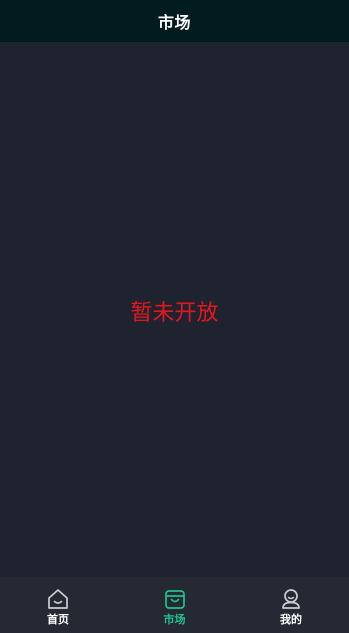 This screenshot has width=349, height=633. I want to click on tab-home-label: 首页, so click(58, 619).